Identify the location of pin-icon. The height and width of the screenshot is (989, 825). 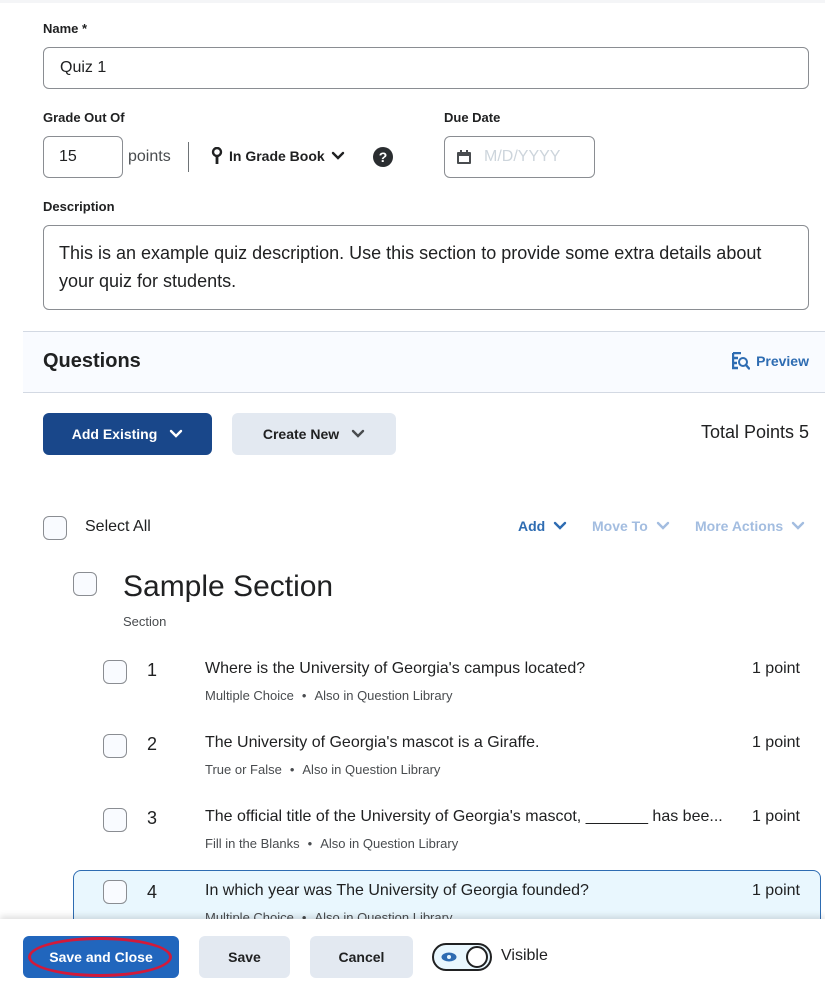
(217, 155).